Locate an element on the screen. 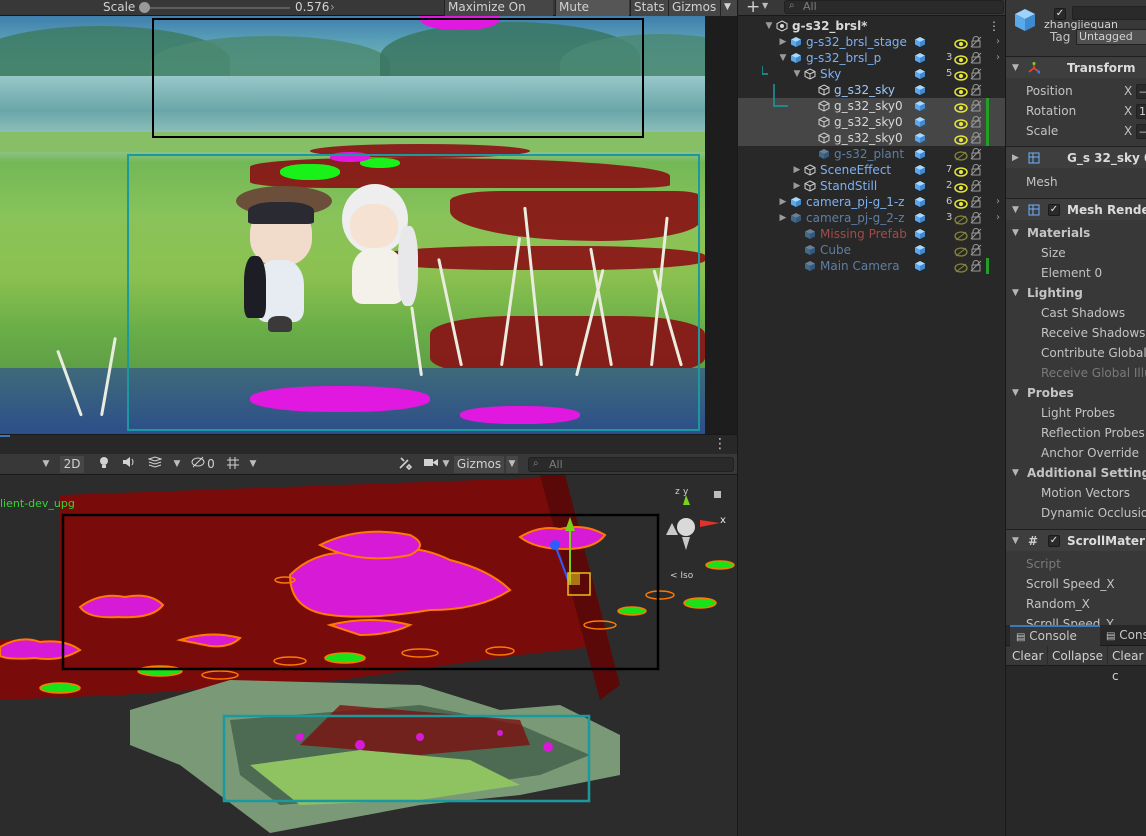  hierarchy-item: ▶ SceneEffect 7 is located at coordinates (872, 170).